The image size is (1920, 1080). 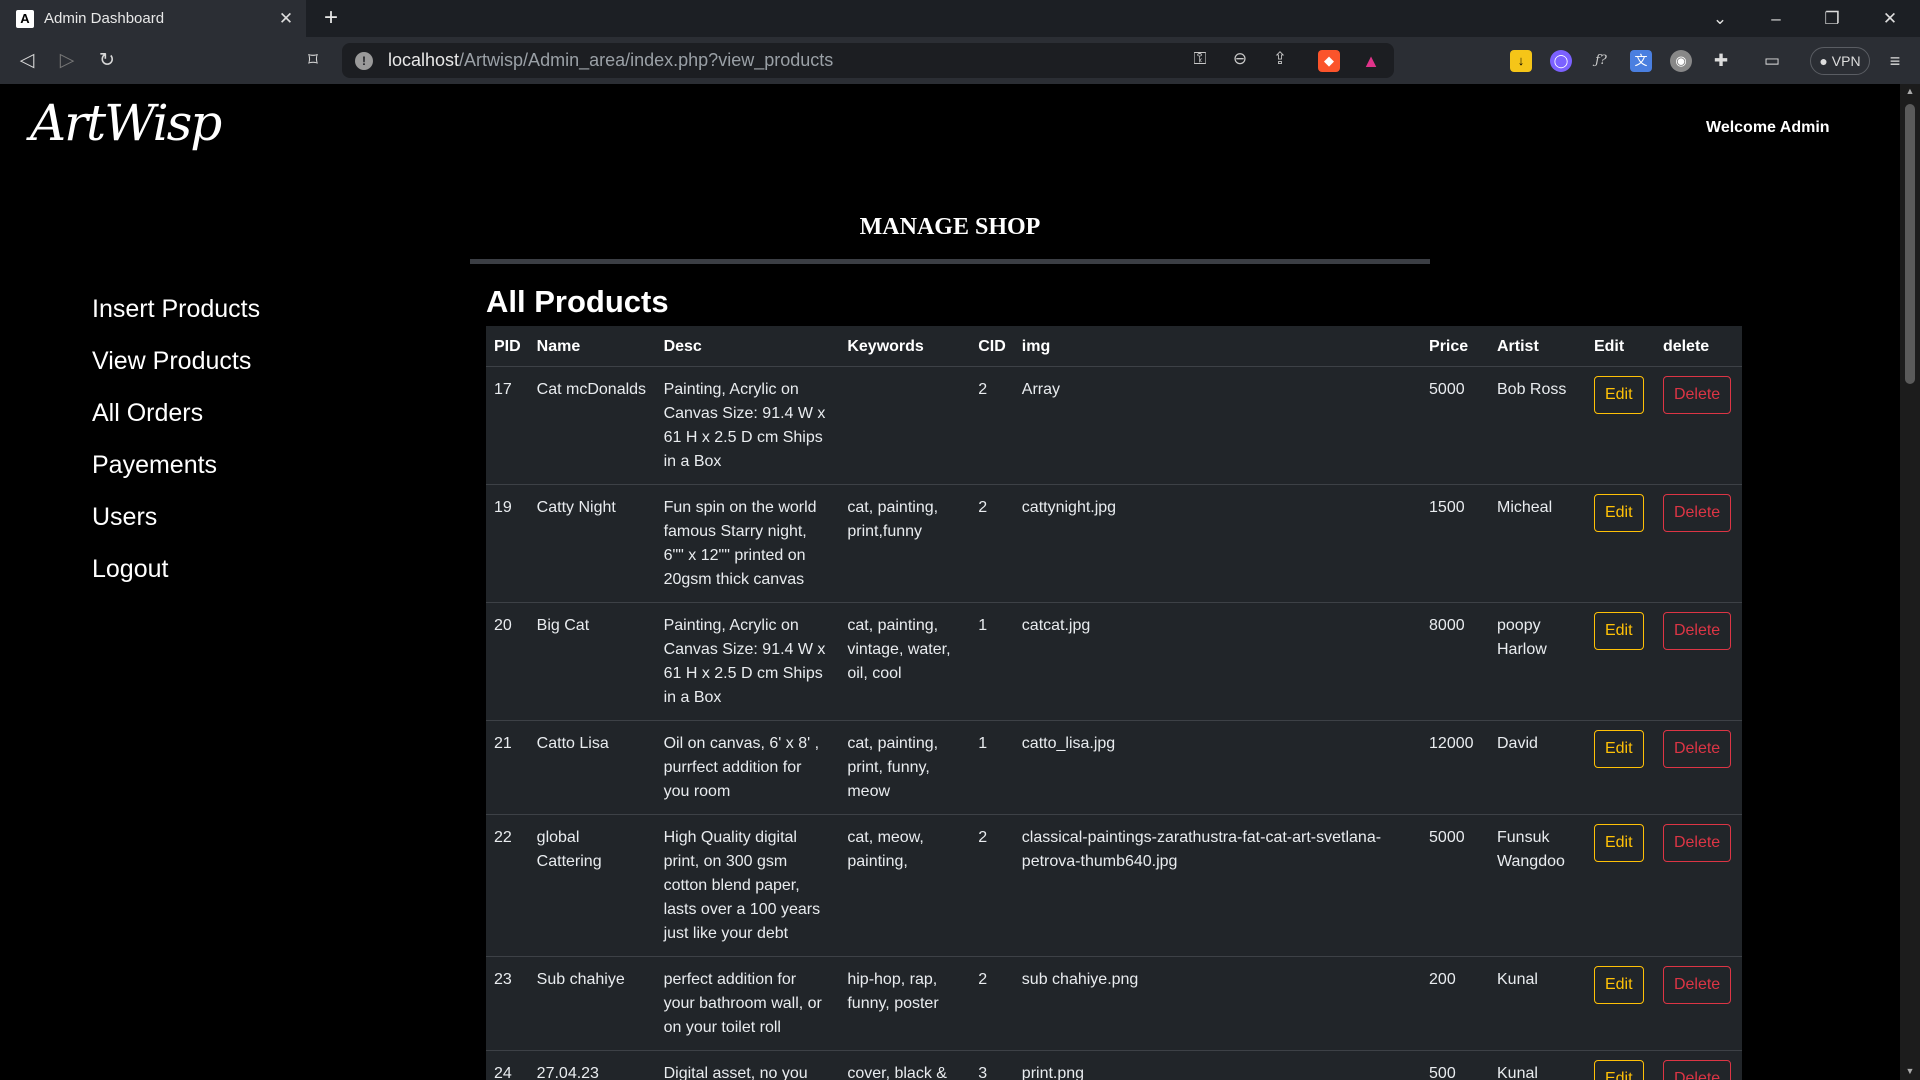 I want to click on extensions-puzzle-icon: ✚, so click(x=1721, y=61).